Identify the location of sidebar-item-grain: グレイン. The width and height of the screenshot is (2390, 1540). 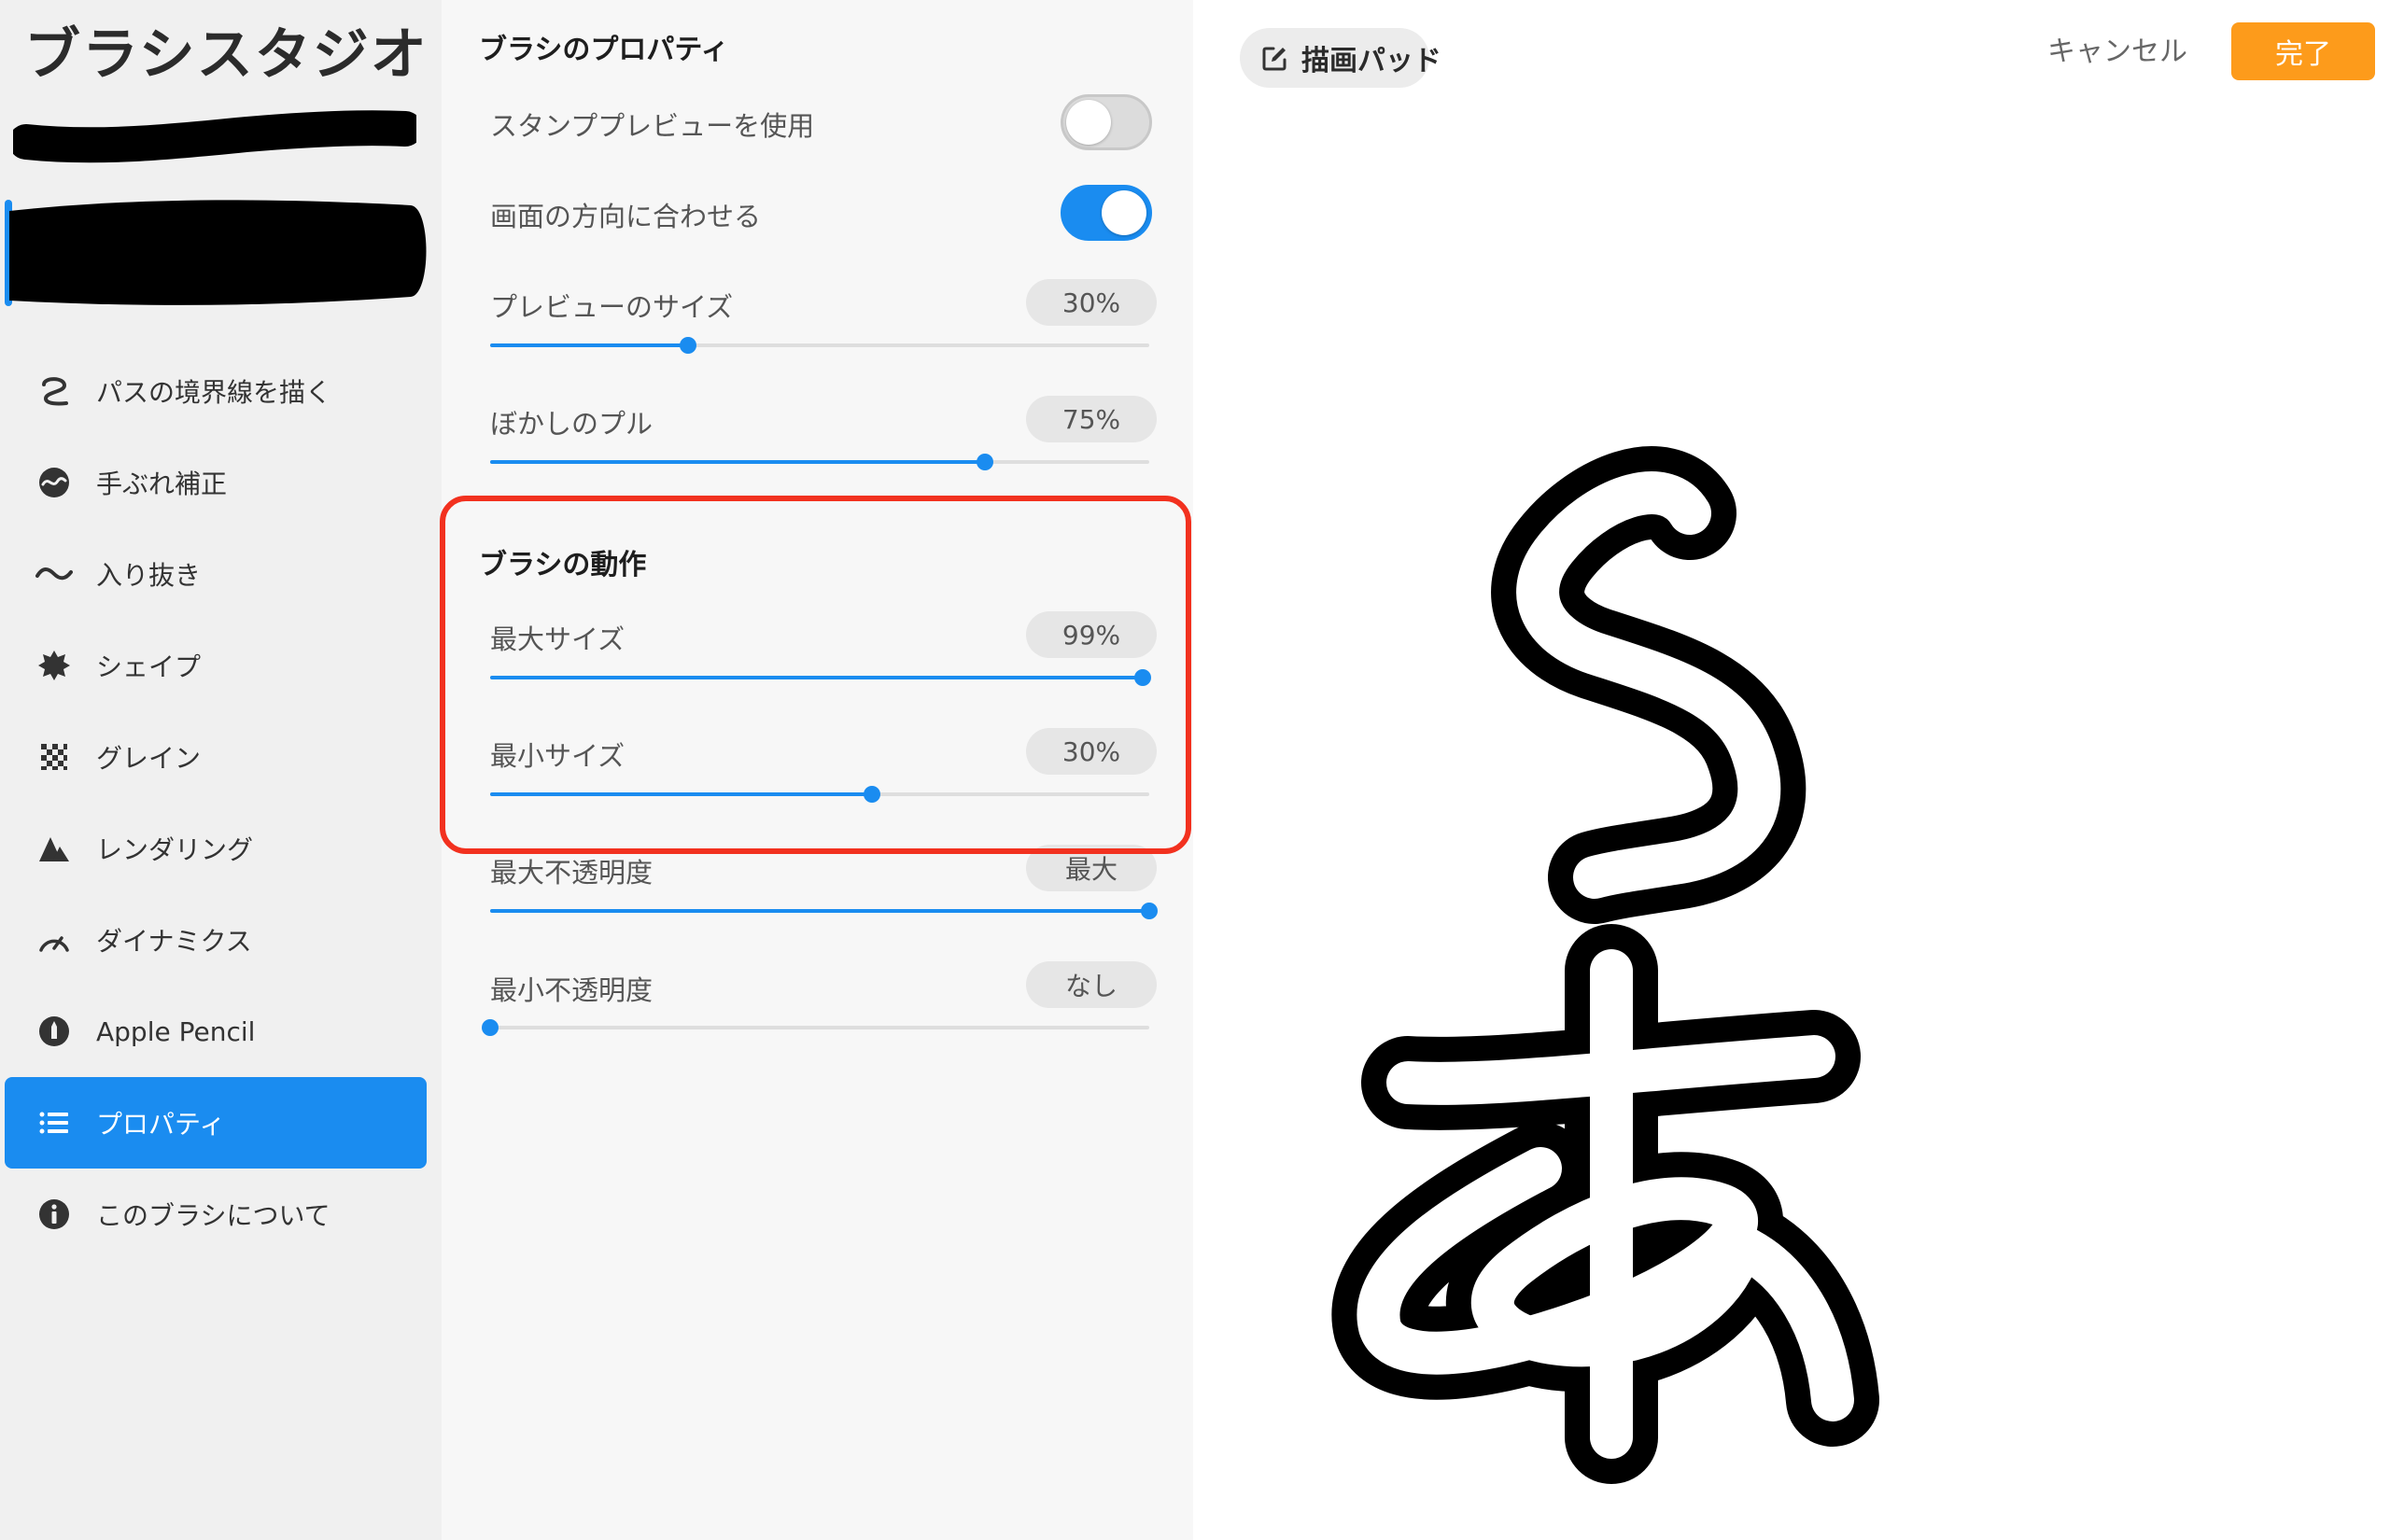
(216, 757).